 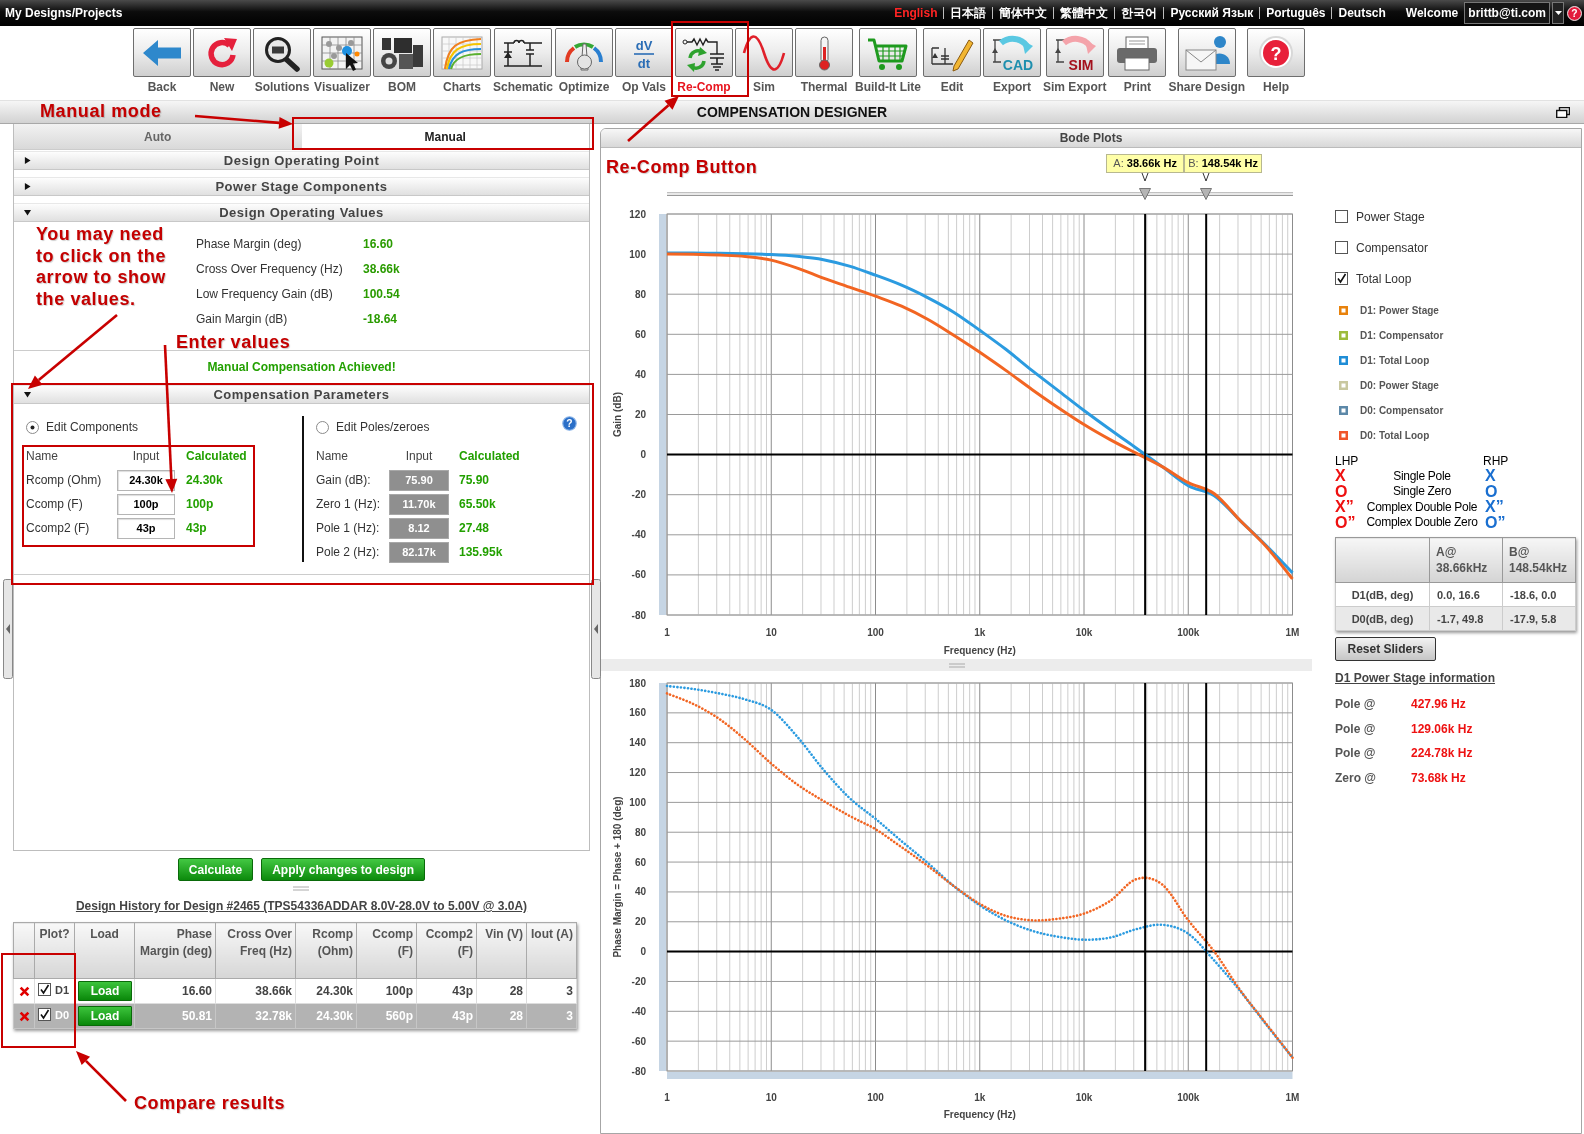 I want to click on language-link: 한국어, so click(x=1139, y=13).